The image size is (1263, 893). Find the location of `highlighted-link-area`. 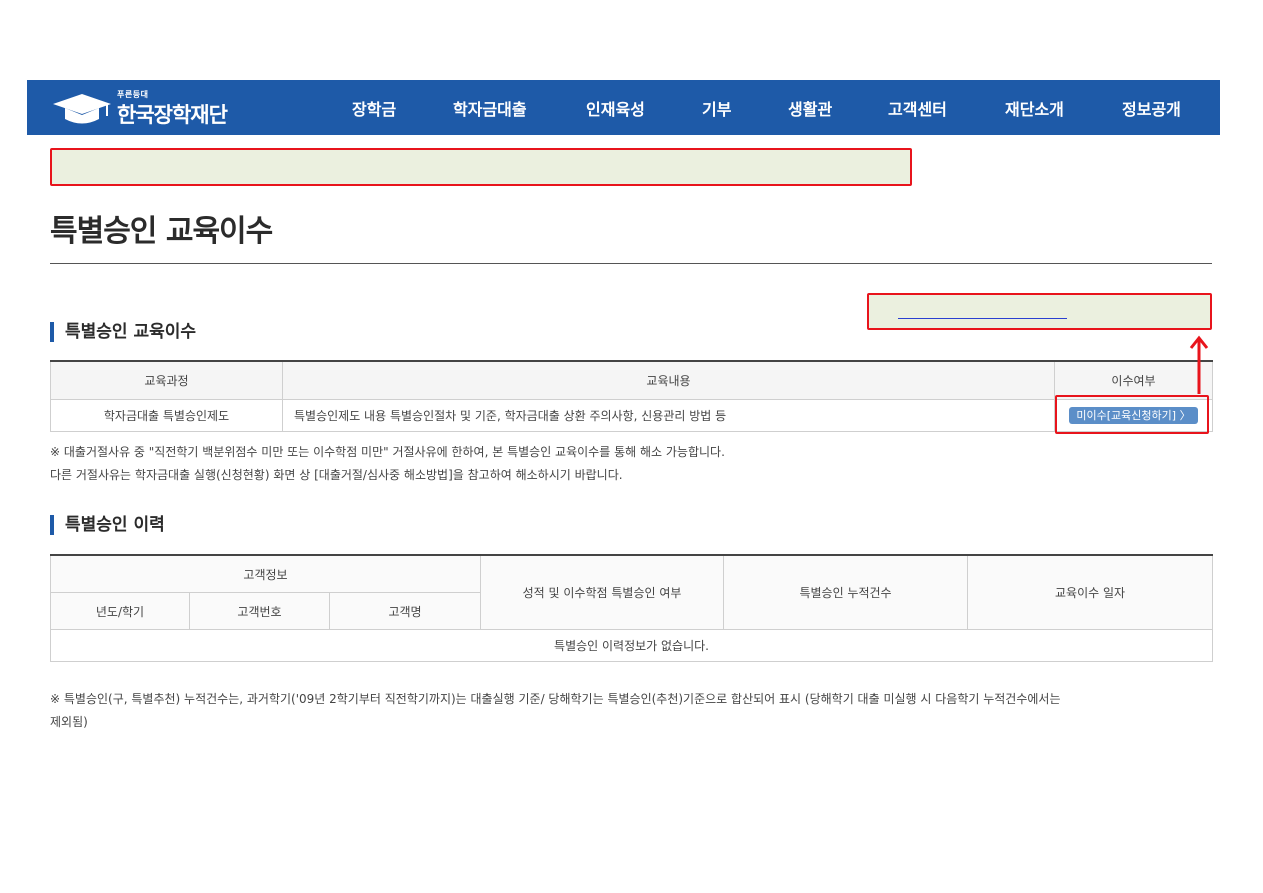

highlighted-link-area is located at coordinates (1039, 311).